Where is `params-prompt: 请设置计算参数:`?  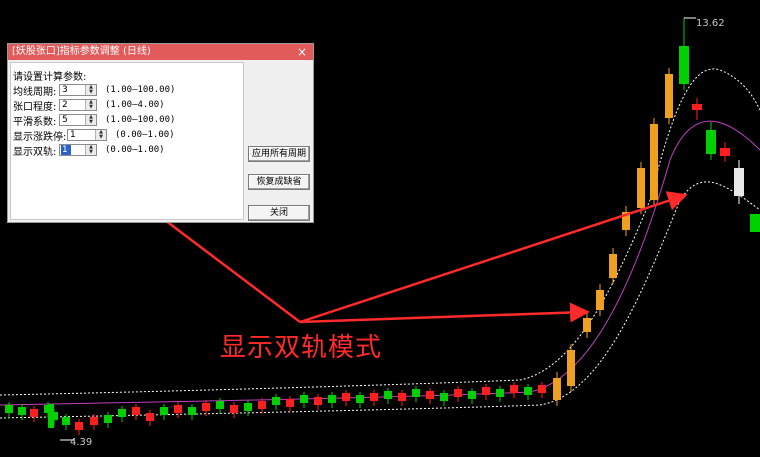 params-prompt: 请设置计算参数: is located at coordinates (50, 77).